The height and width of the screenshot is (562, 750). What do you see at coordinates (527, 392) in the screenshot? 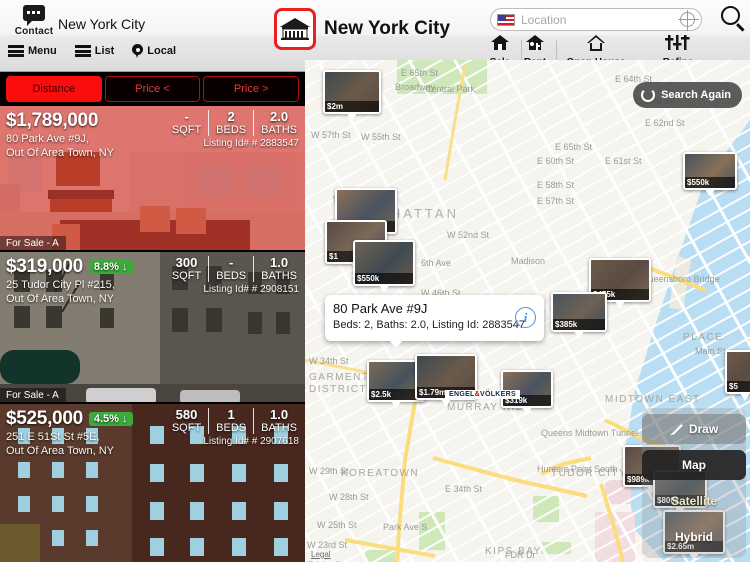
I see `map-pin: $319k` at bounding box center [527, 392].